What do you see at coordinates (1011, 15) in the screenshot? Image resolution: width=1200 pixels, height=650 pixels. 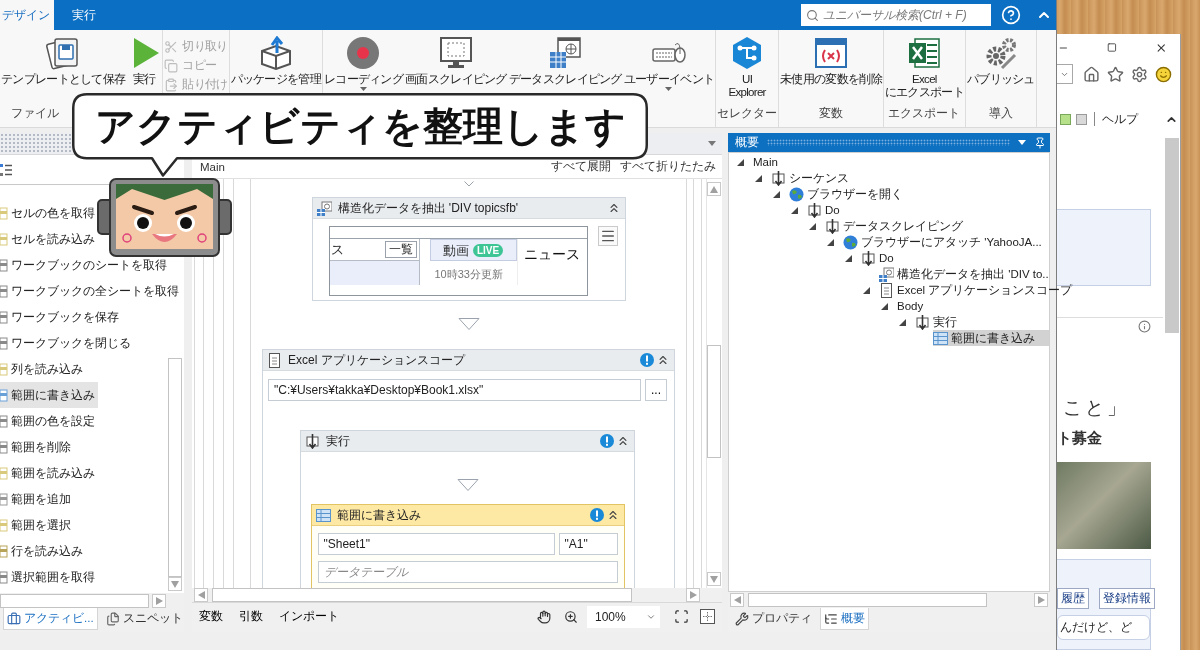 I see `help-icon` at bounding box center [1011, 15].